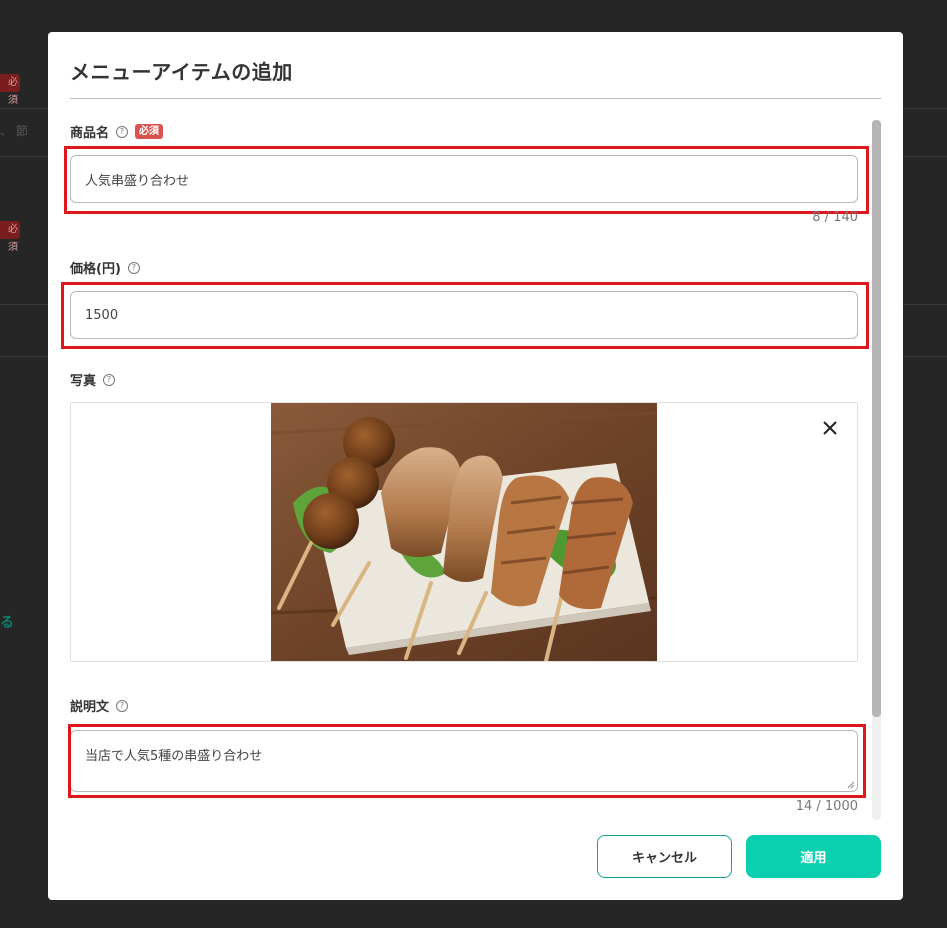  Describe the element at coordinates (830, 428) in the screenshot. I see `remove-photo-icon` at that location.